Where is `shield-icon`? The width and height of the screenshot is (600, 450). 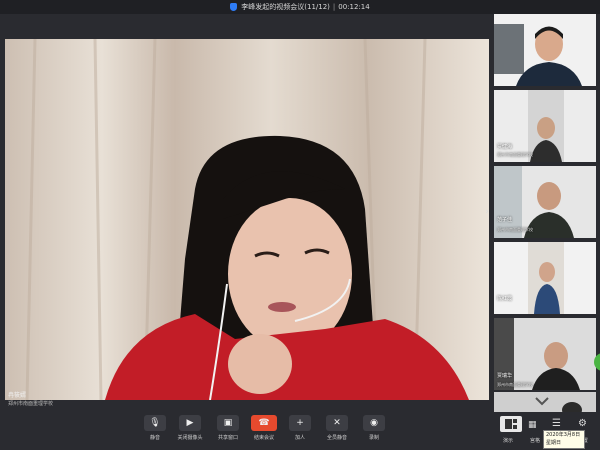 shield-icon is located at coordinates (234, 7).